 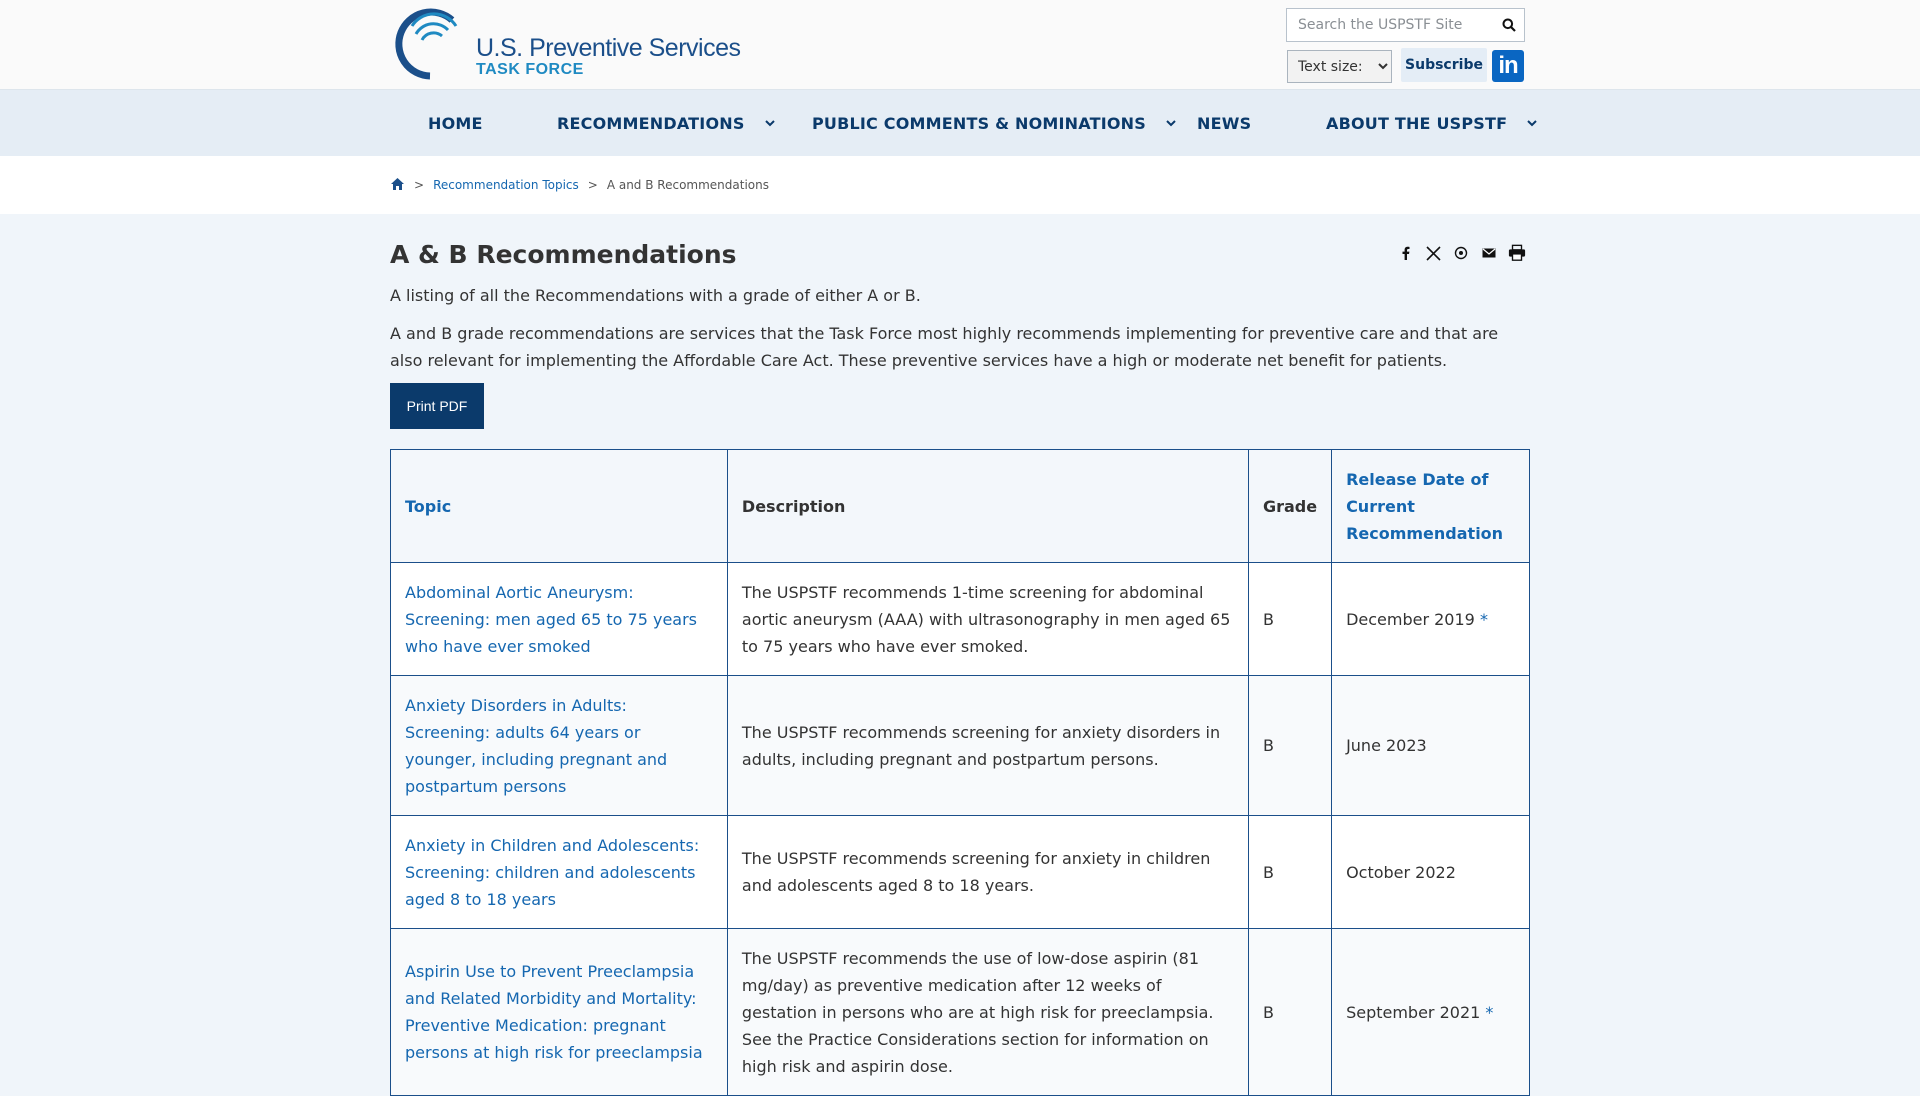 I want to click on column-header-grade: Grade, so click(x=1290, y=506).